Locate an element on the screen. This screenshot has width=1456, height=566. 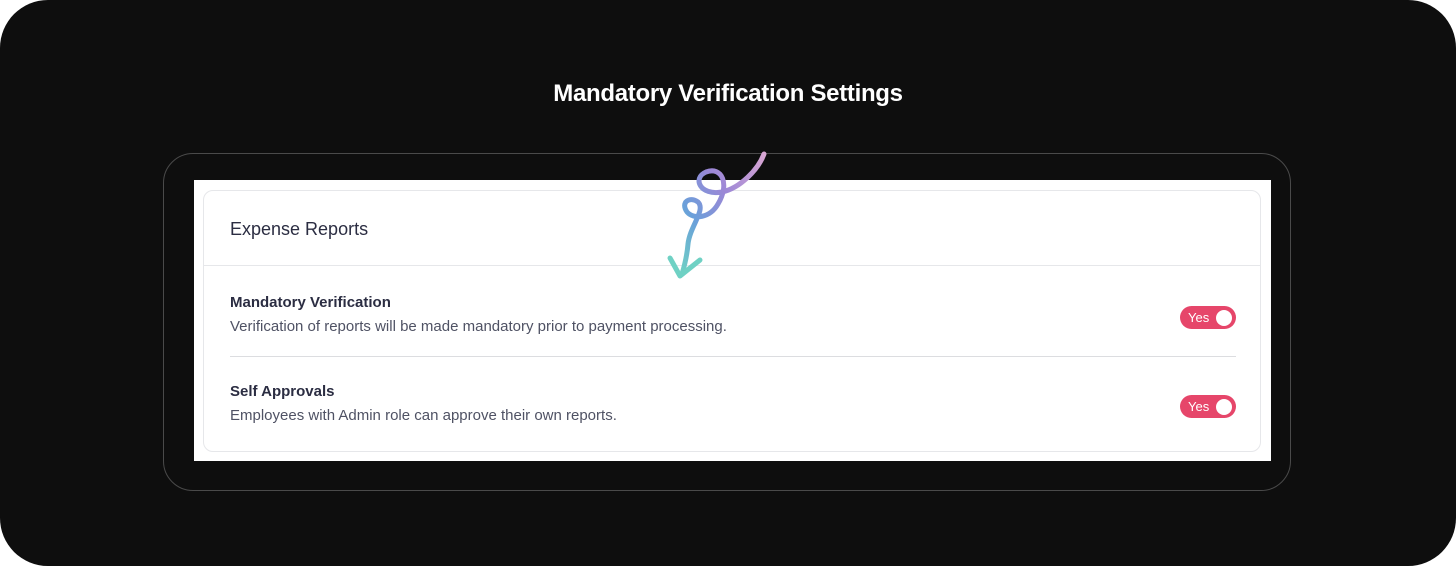
curly-arrow-icon is located at coordinates (717, 215).